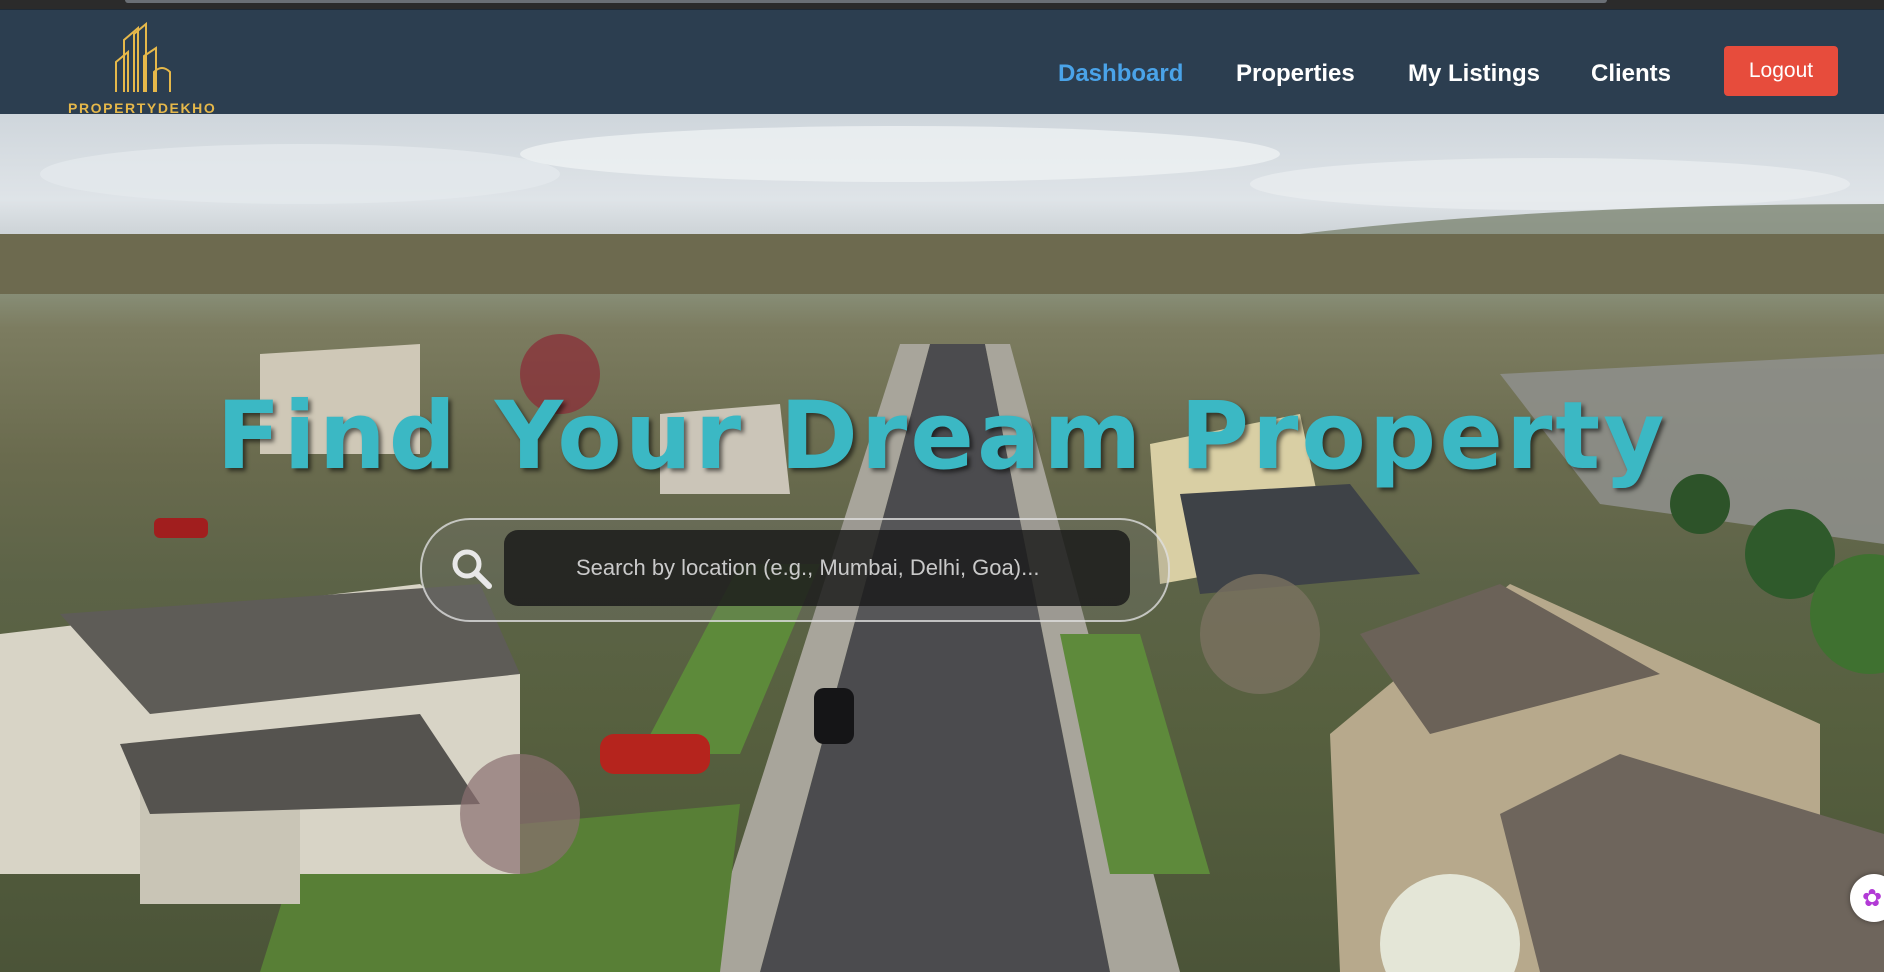  Describe the element at coordinates (1631, 74) in the screenshot. I see `nav-clients: Clients` at that location.